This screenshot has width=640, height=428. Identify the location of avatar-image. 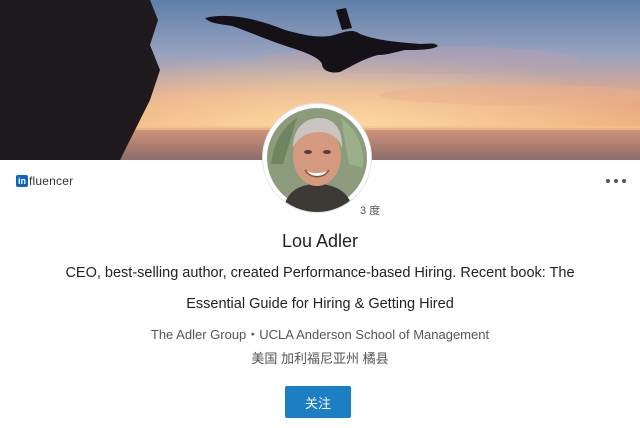
(317, 158).